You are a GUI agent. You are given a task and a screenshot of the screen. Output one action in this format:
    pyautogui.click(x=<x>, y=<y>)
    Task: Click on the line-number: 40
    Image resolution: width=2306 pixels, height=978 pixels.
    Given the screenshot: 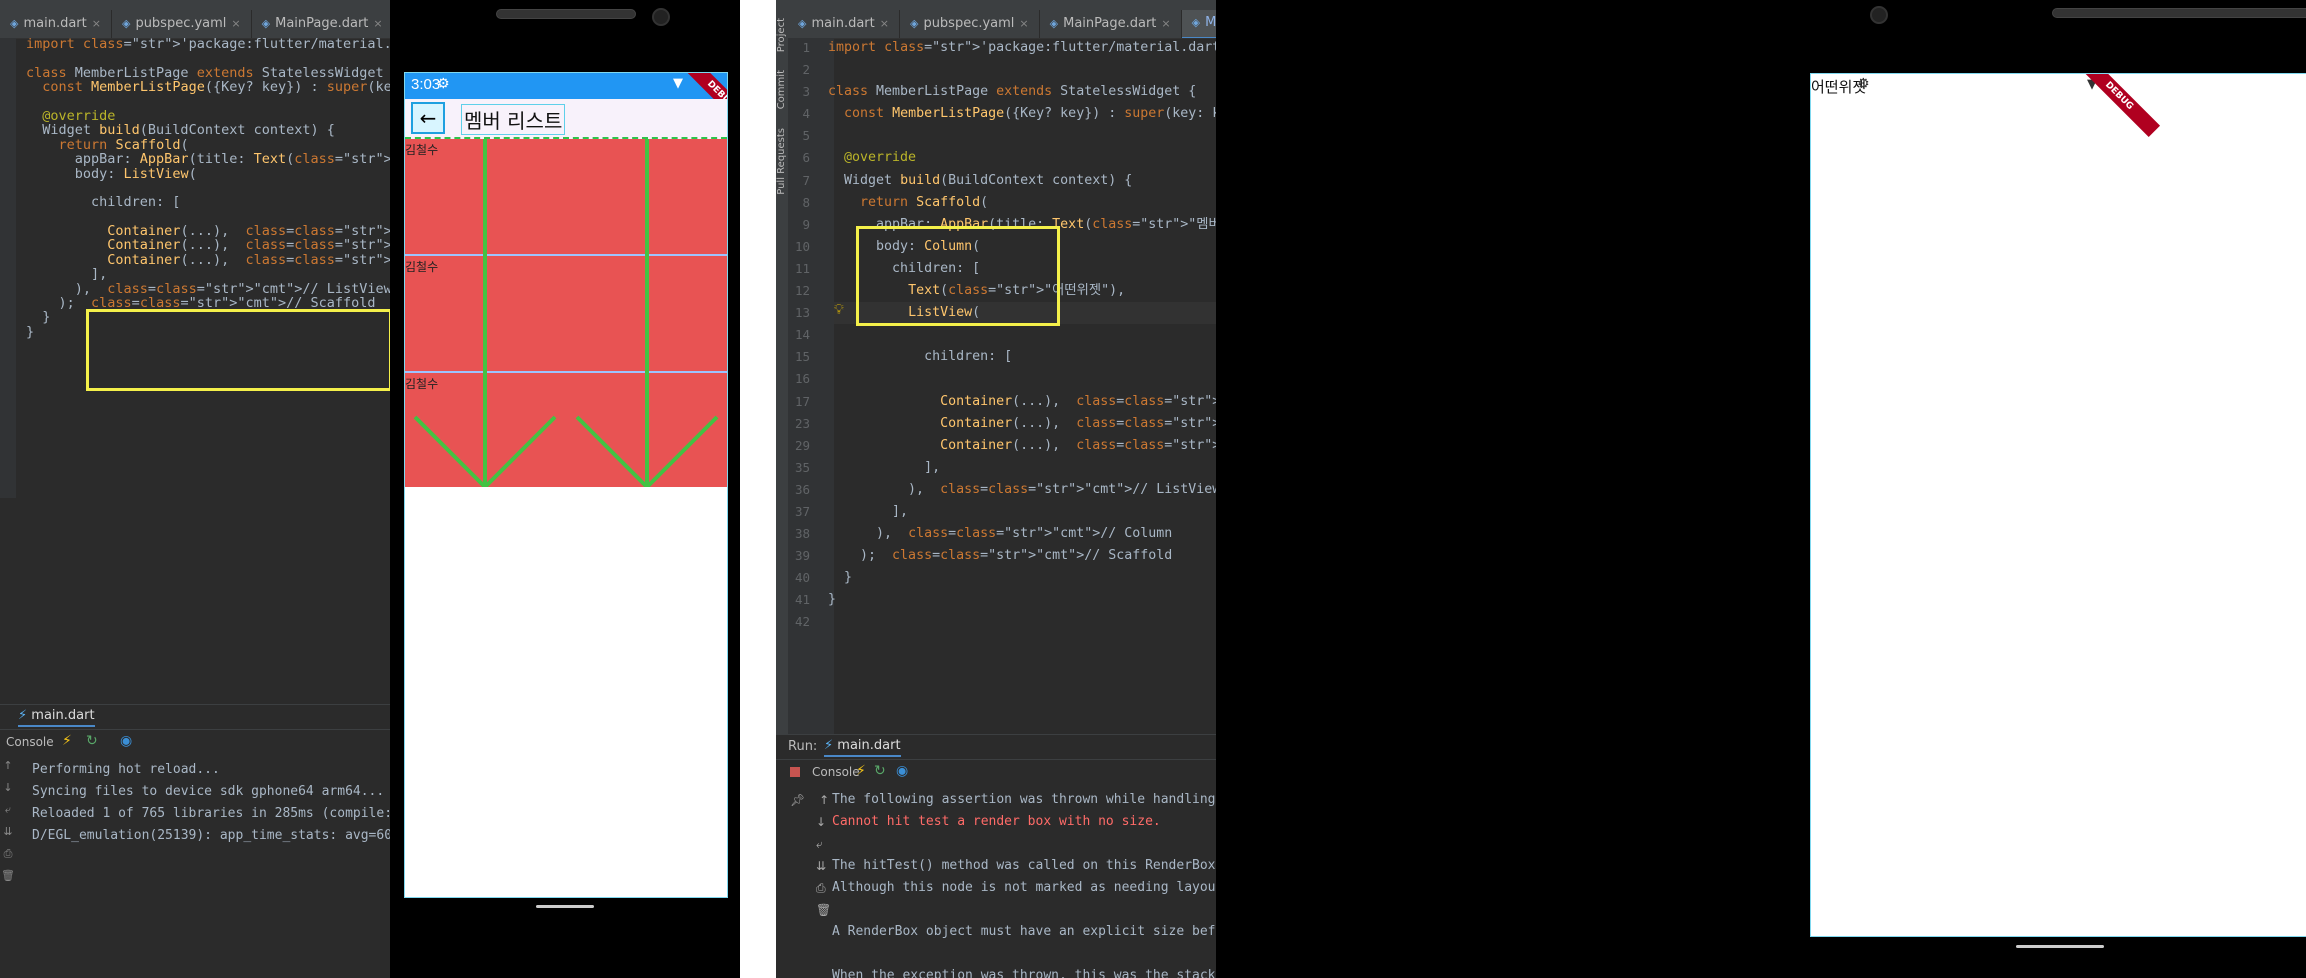 What is the action you would take?
    pyautogui.click(x=802, y=578)
    